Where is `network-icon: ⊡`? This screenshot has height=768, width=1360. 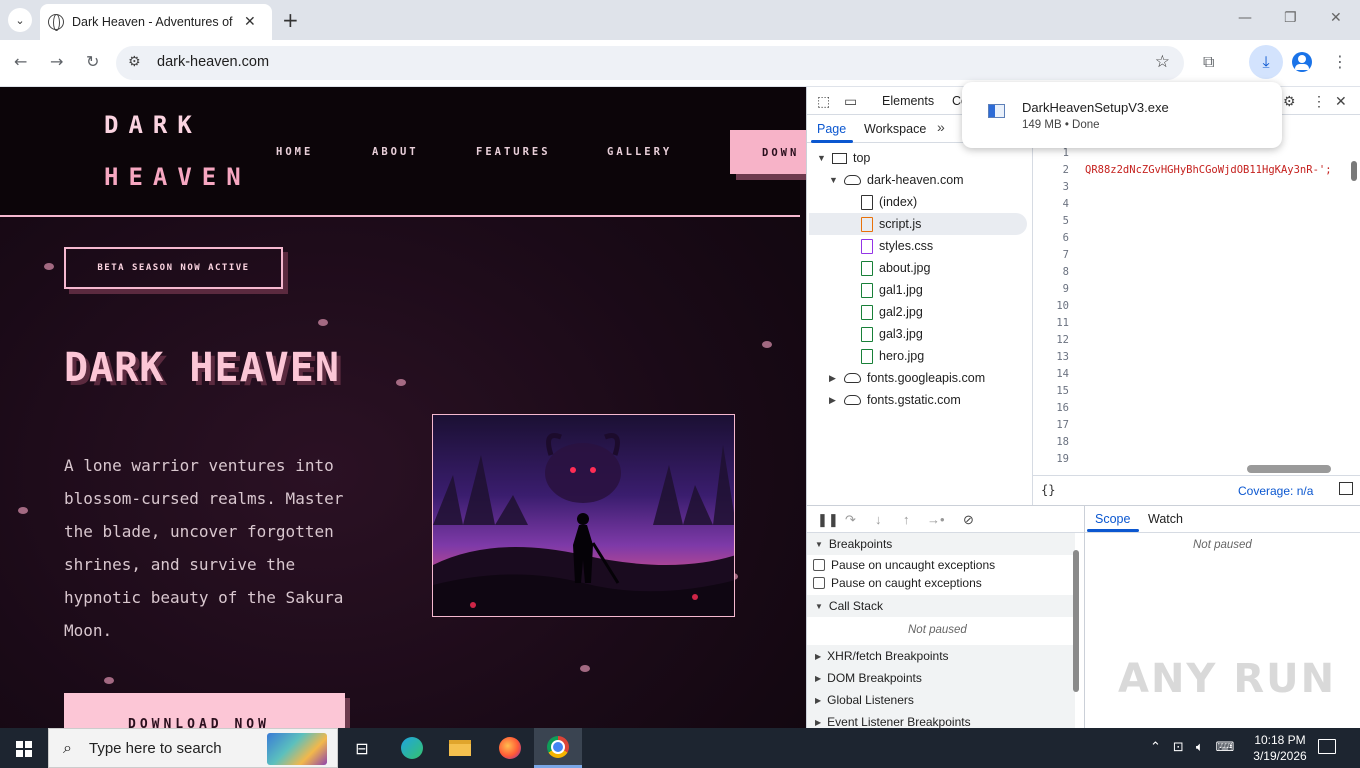 network-icon: ⊡ is located at coordinates (1178, 747).